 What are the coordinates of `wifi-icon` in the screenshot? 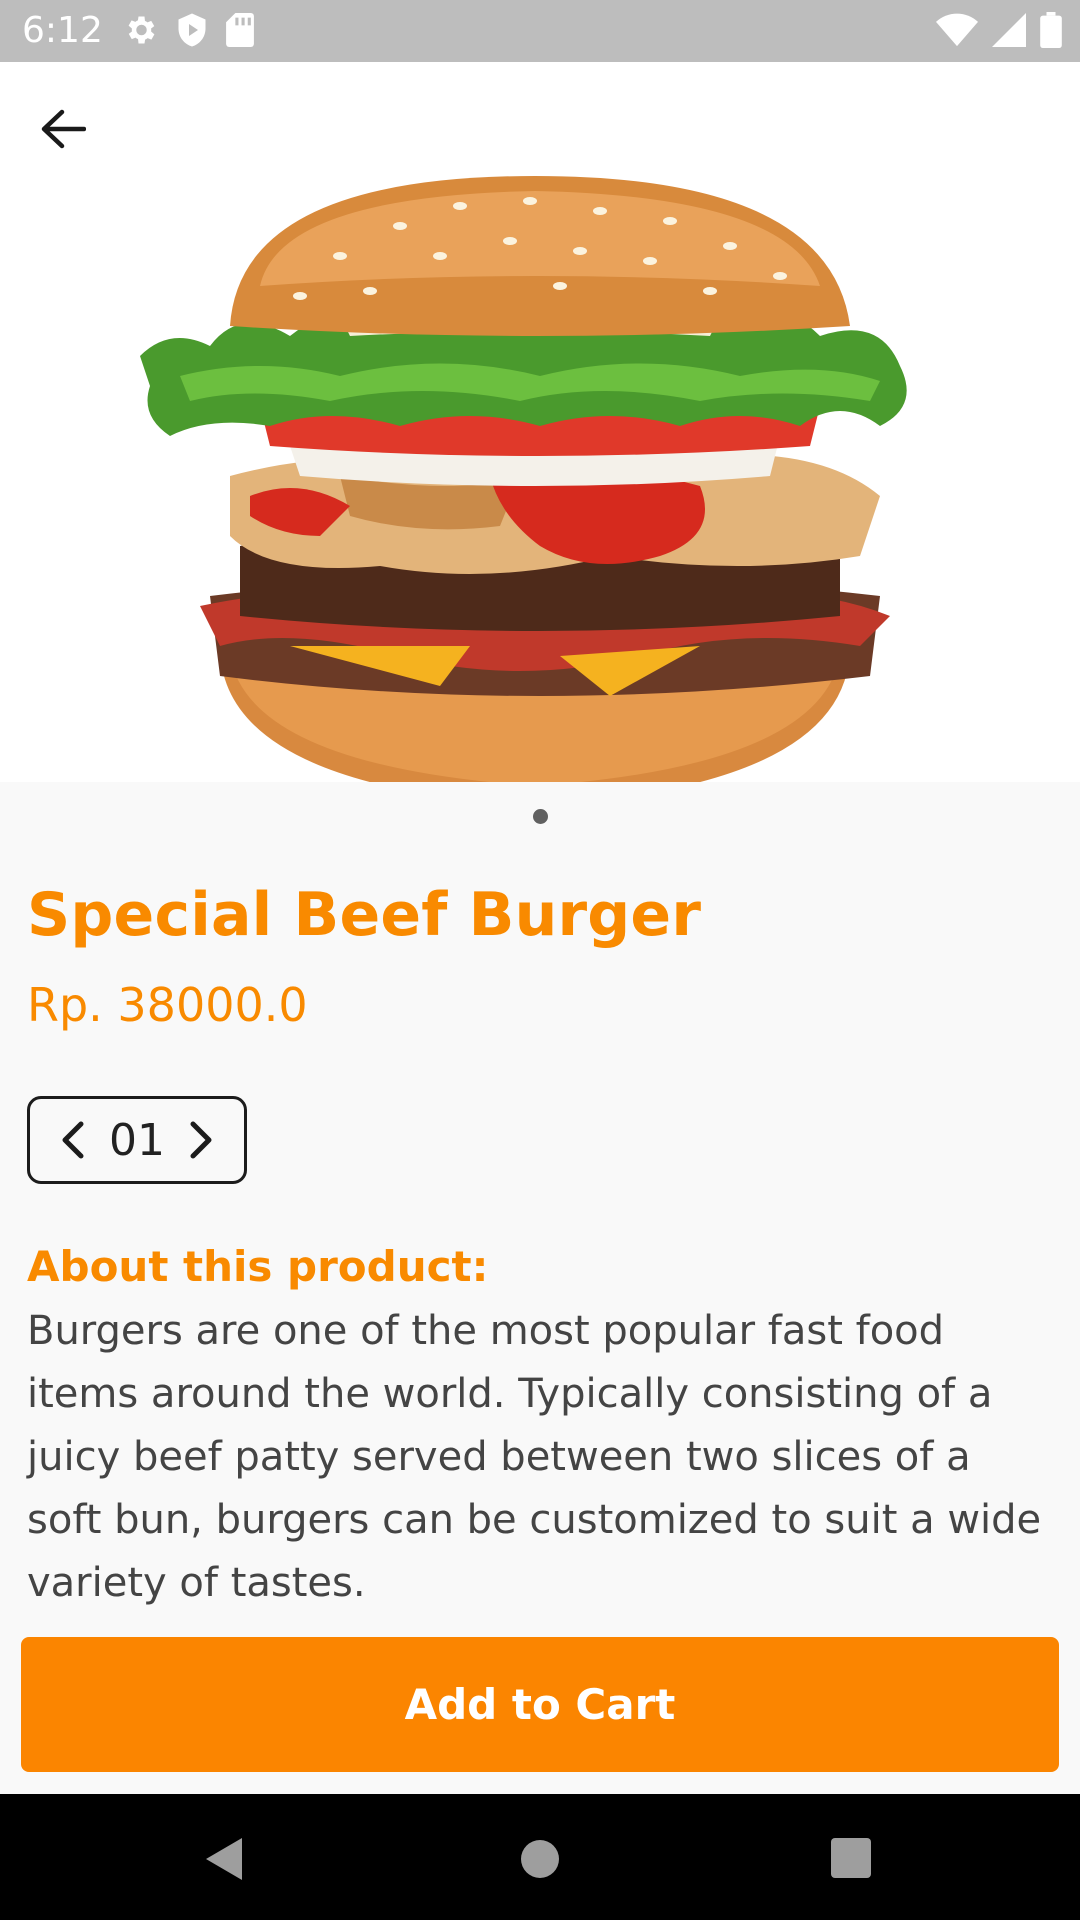 It's located at (957, 32).